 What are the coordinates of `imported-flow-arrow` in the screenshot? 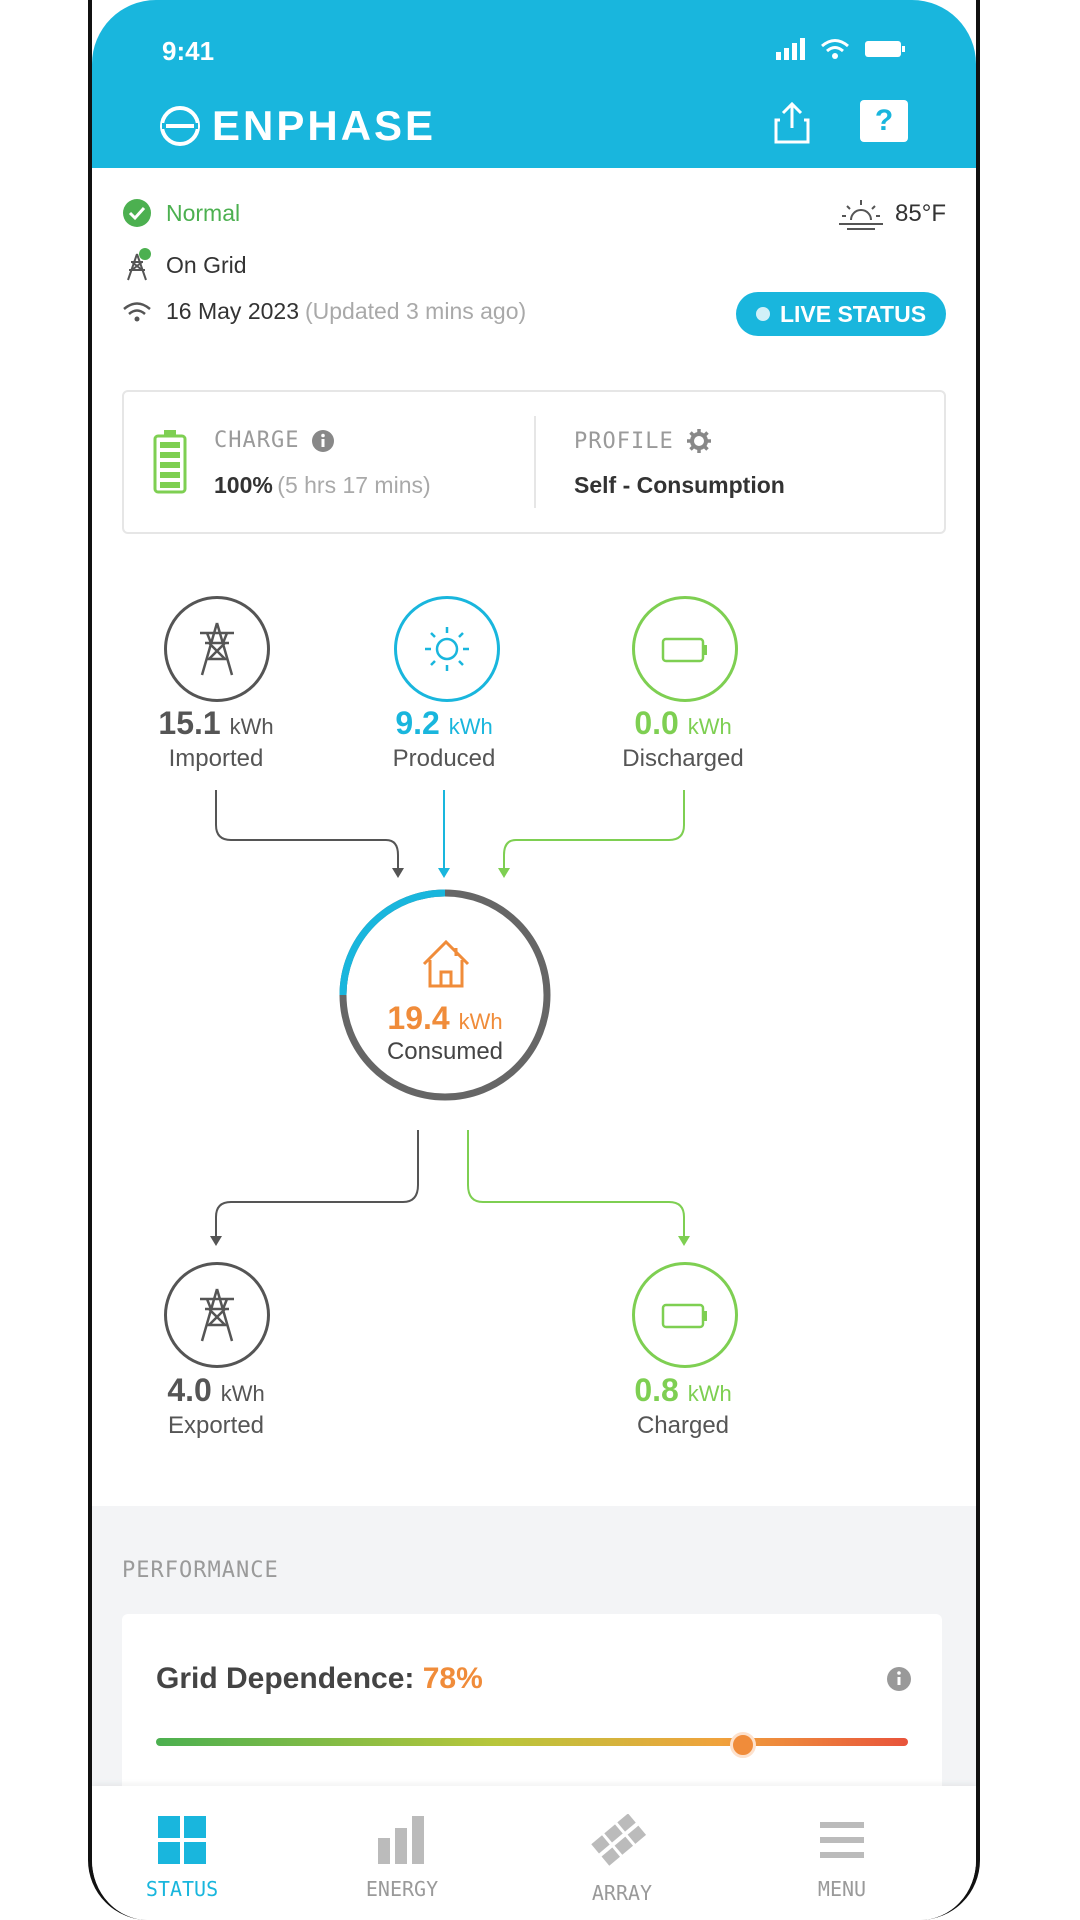 It's located at (398, 873).